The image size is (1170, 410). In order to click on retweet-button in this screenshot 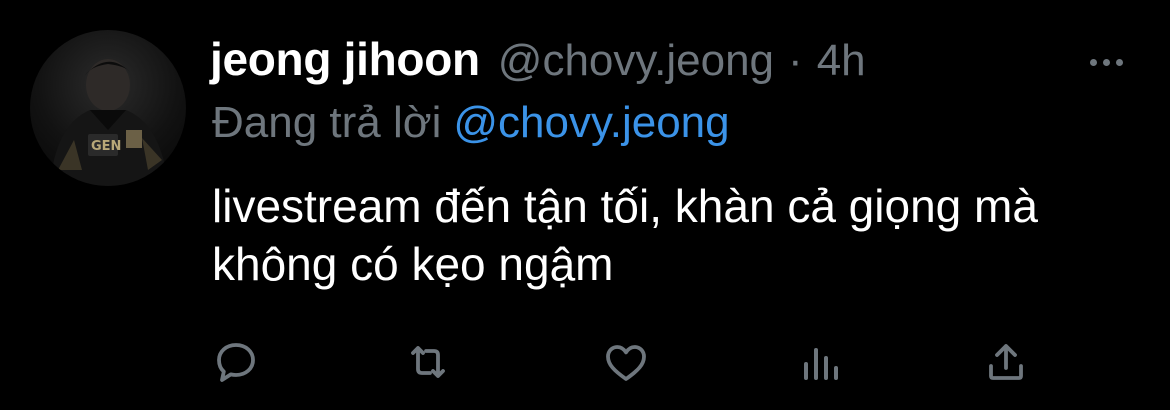, I will do `click(428, 362)`.